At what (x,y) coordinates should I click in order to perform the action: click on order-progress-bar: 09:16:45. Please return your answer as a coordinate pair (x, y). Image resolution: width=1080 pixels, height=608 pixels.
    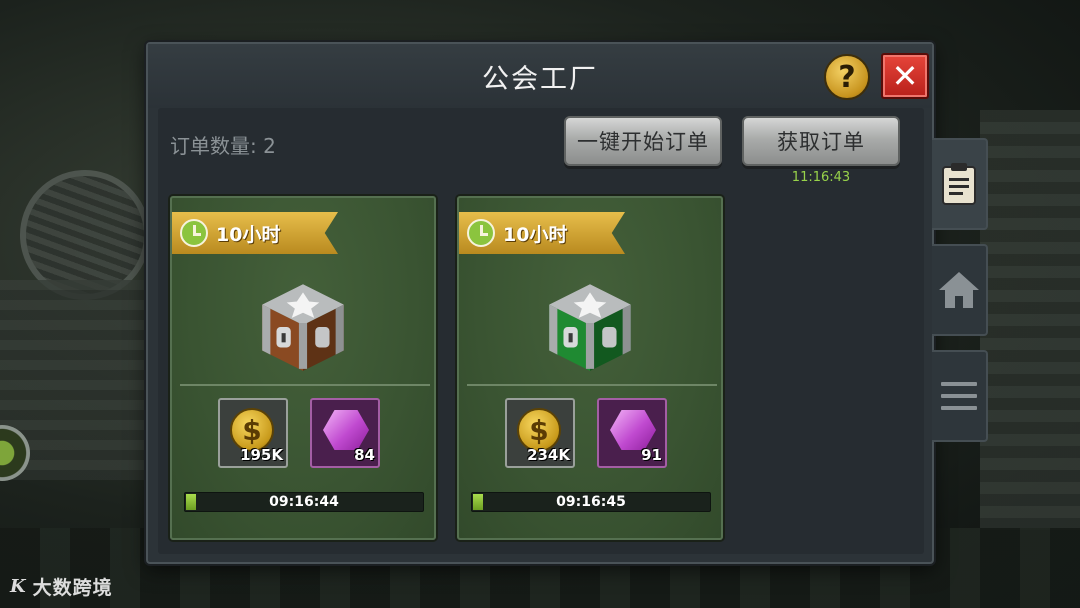
    Looking at the image, I should click on (591, 502).